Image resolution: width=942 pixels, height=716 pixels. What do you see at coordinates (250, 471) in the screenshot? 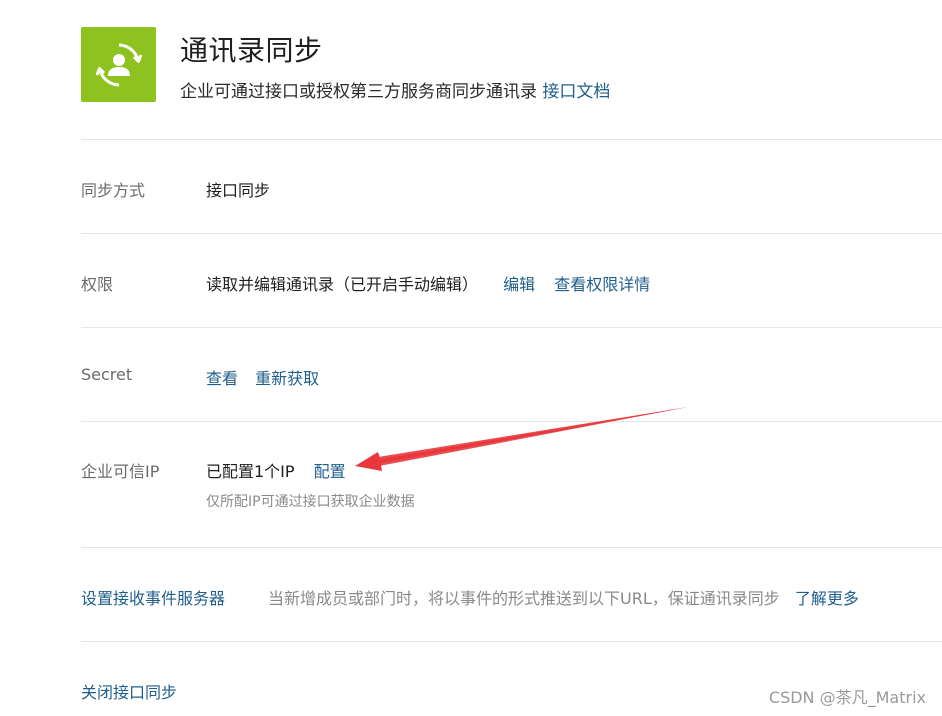
I see `trusted-ip-value: 已配置1个IP` at bounding box center [250, 471].